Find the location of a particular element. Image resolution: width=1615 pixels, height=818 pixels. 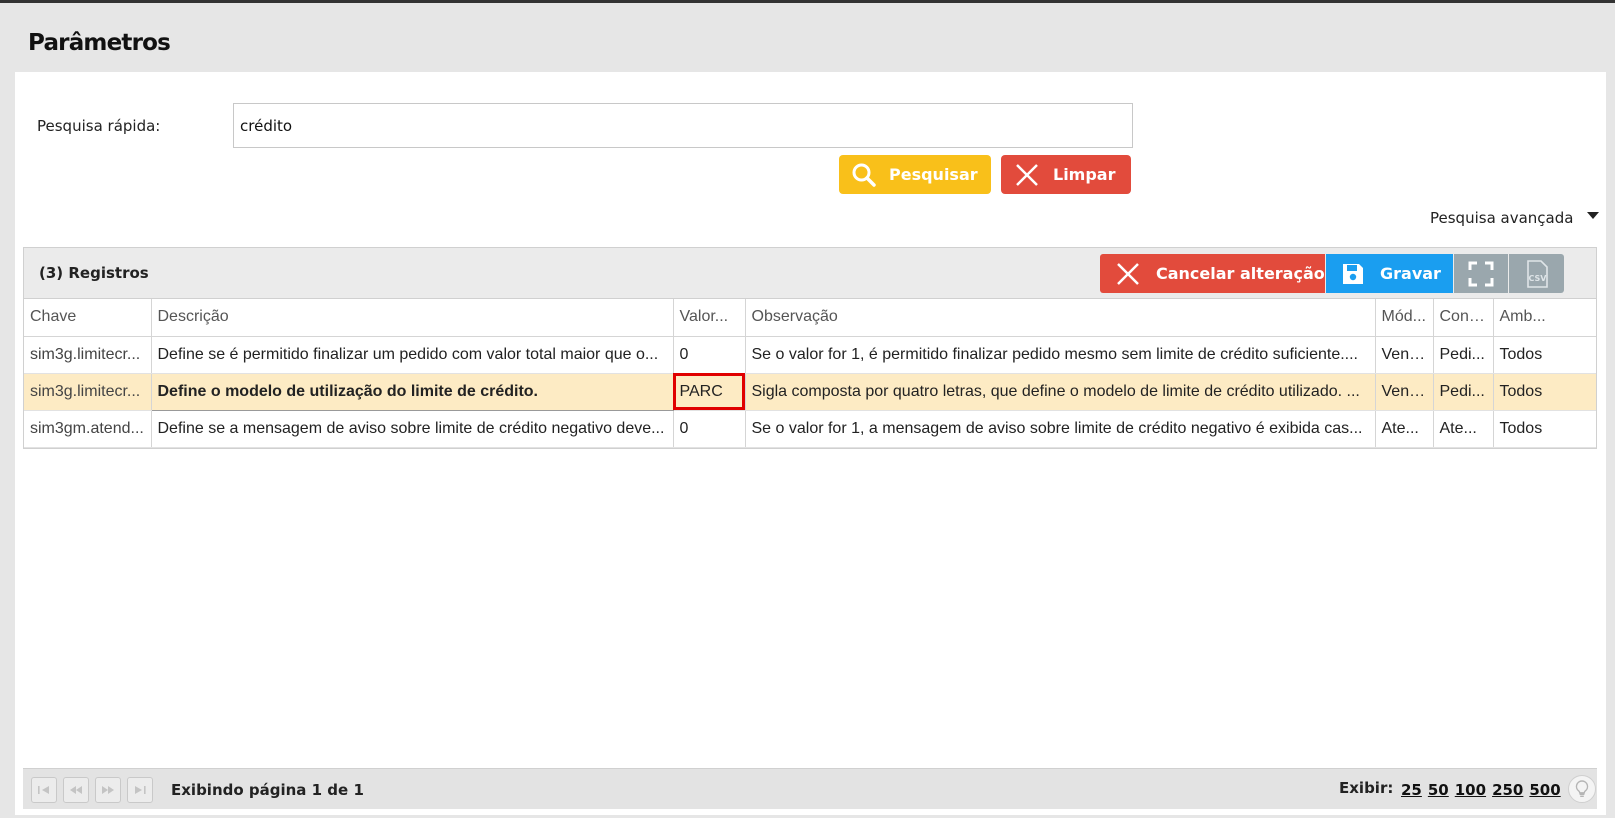

search-button: Pesquisar is located at coordinates (915, 174).